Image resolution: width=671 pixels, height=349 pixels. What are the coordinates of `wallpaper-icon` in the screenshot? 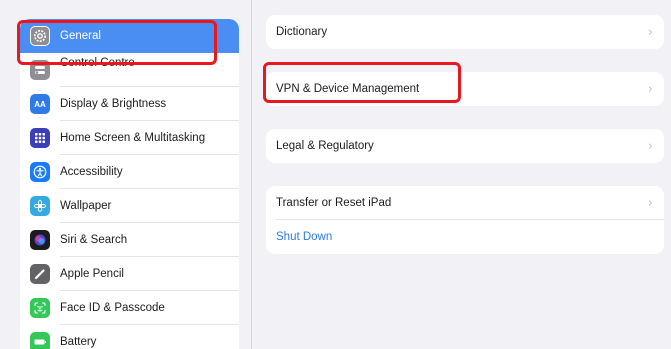 It's located at (40, 206).